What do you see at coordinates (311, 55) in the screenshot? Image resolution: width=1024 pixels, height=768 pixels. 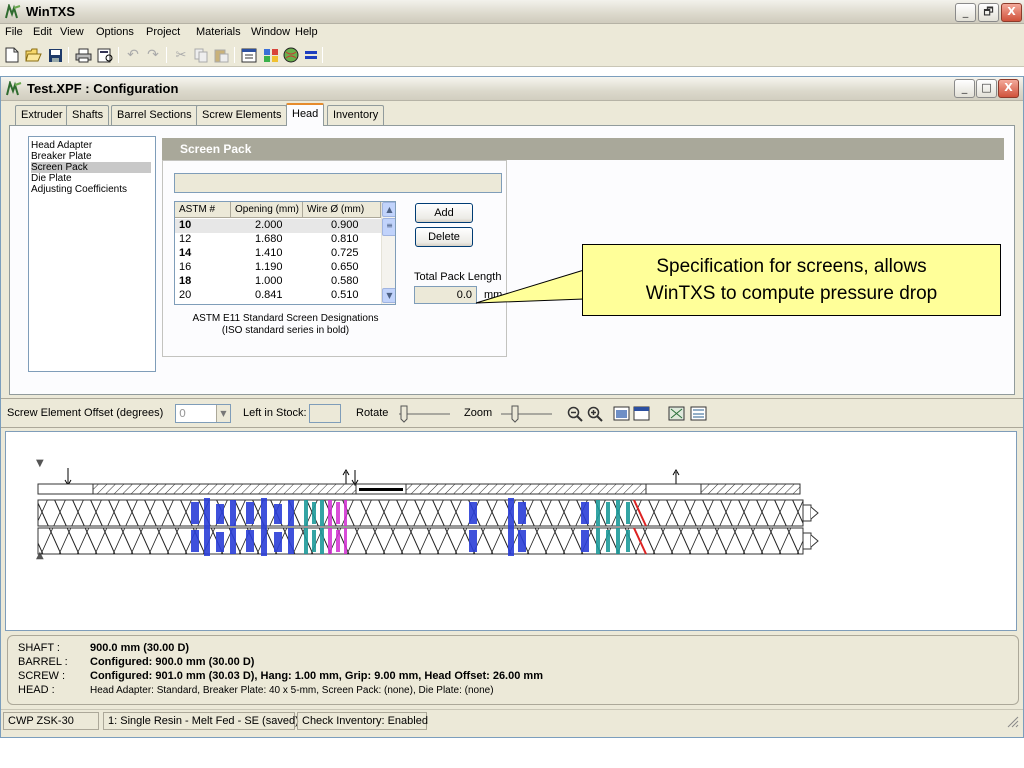 I see `equals-icon` at bounding box center [311, 55].